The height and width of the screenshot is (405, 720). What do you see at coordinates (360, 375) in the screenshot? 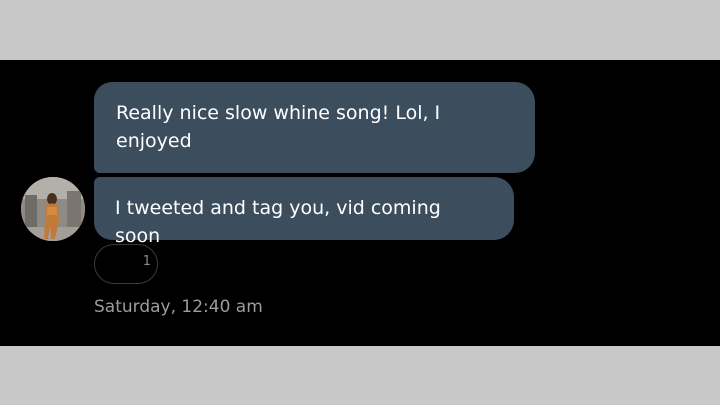
I see `letterbox-bottom` at bounding box center [360, 375].